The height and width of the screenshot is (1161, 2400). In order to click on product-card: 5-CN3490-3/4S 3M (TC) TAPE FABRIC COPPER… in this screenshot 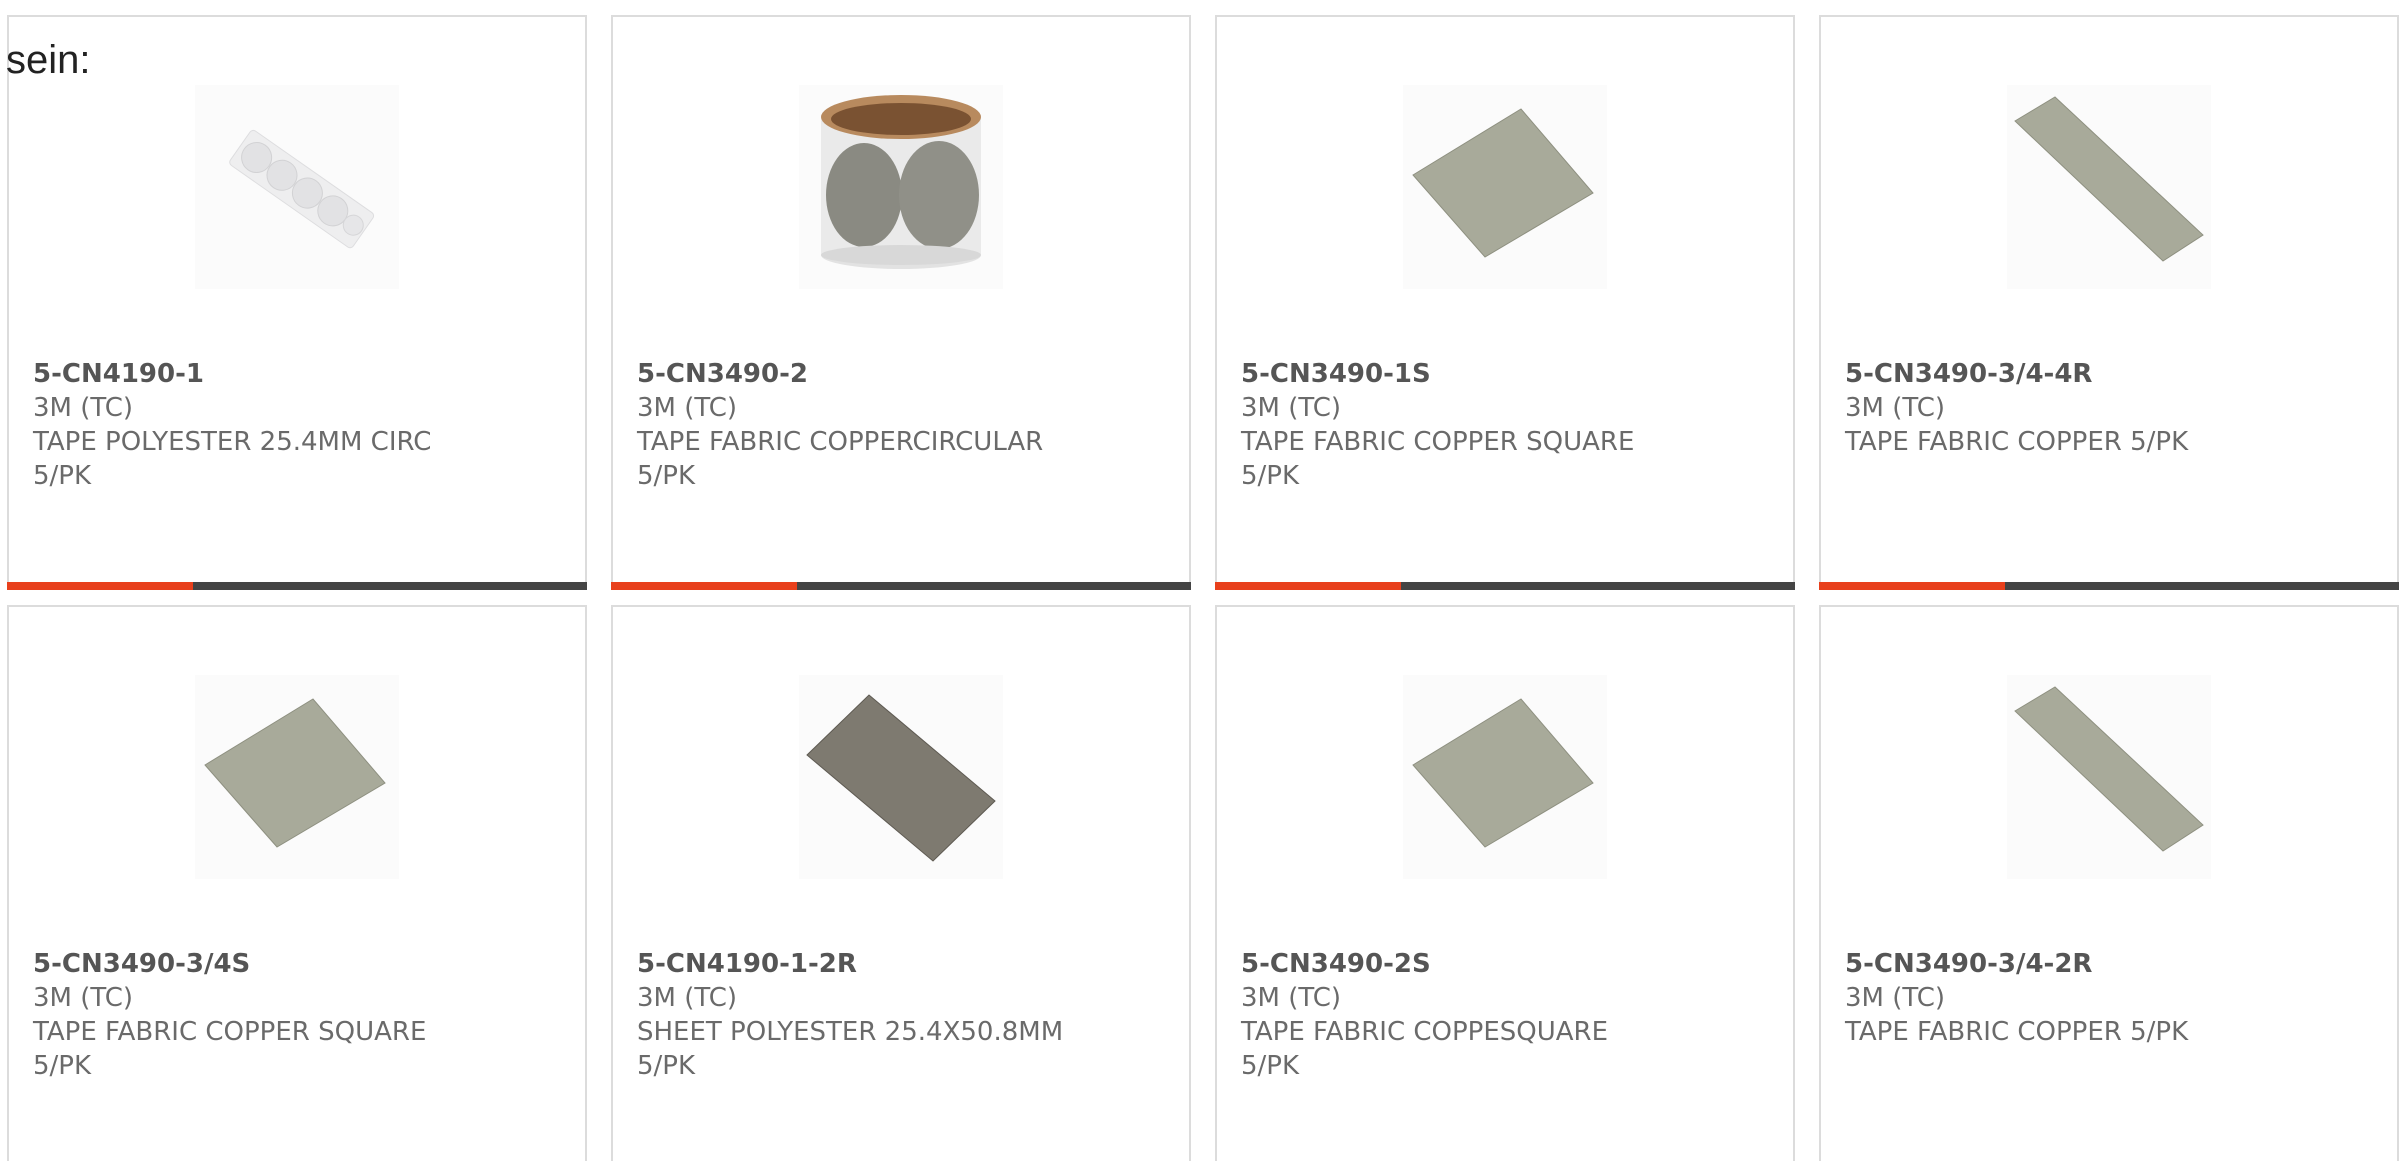, I will do `click(297, 883)`.